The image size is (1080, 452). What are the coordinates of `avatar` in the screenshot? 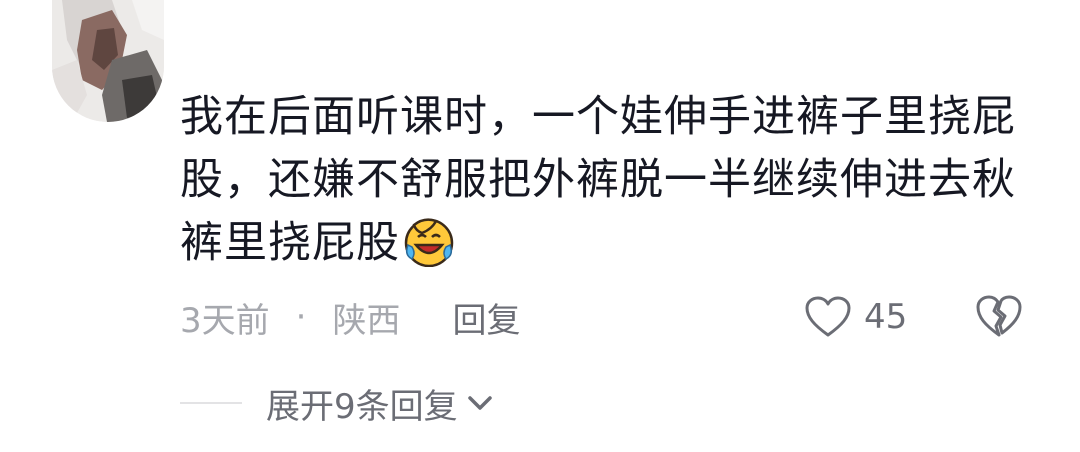 It's located at (108, 61).